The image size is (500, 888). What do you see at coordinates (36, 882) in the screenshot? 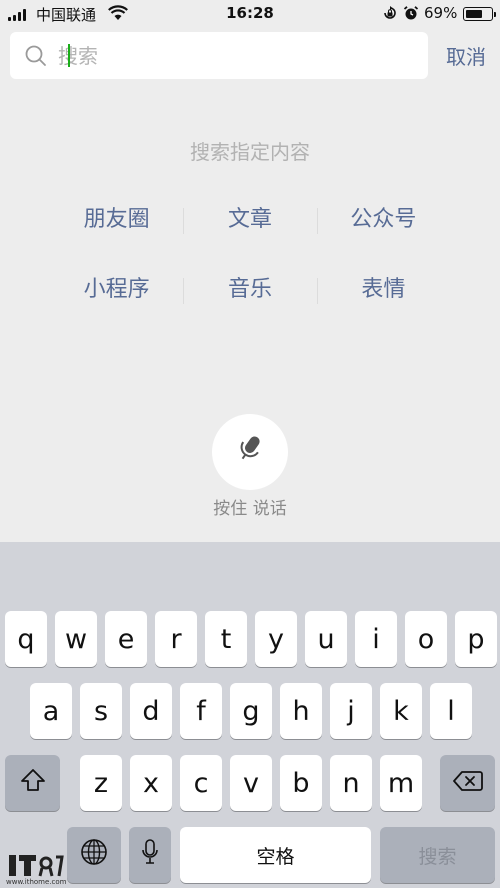
I see `watermark-text: www.ithome.com` at bounding box center [36, 882].